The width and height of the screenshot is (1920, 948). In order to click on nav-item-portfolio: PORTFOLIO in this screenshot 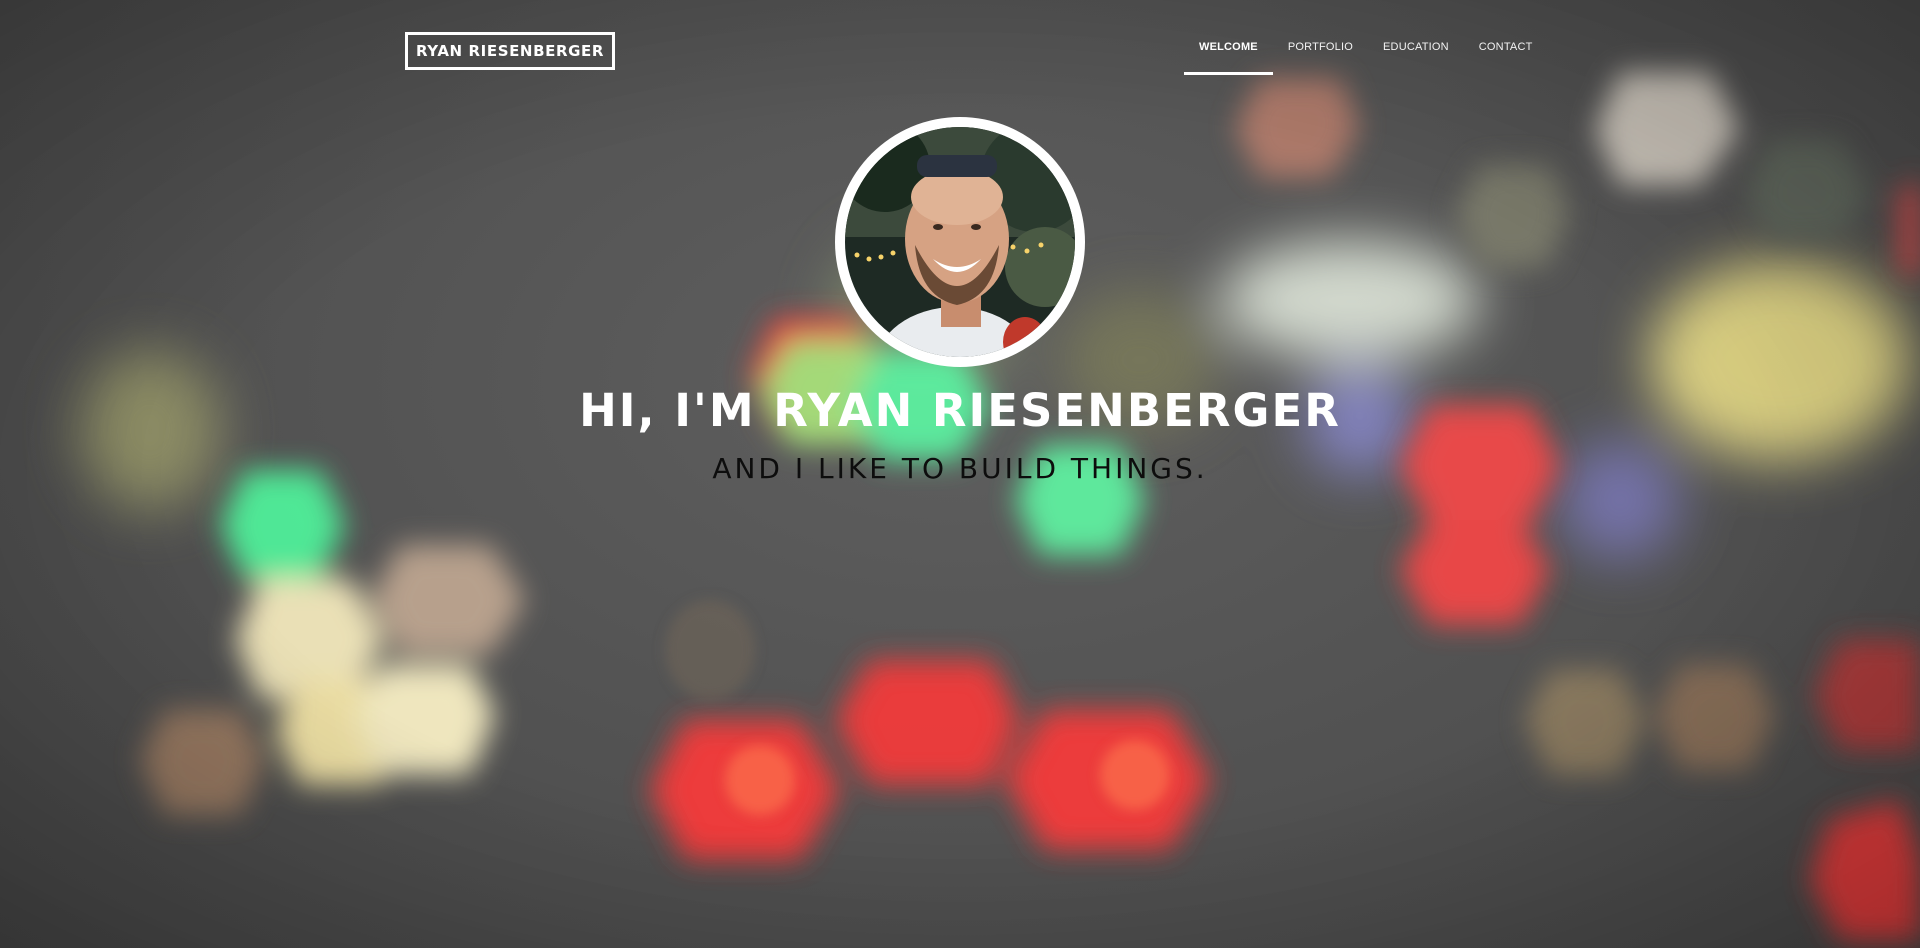, I will do `click(1320, 37)`.